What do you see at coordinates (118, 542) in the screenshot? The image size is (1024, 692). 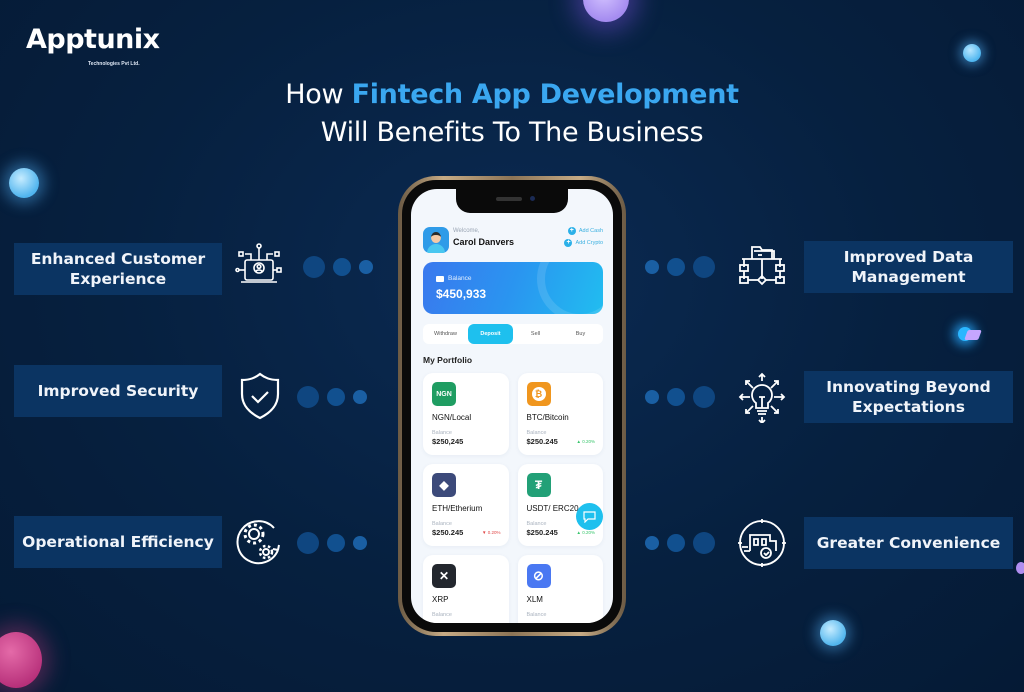 I see `feature-operational-efficiency: Operational Efficiency` at bounding box center [118, 542].